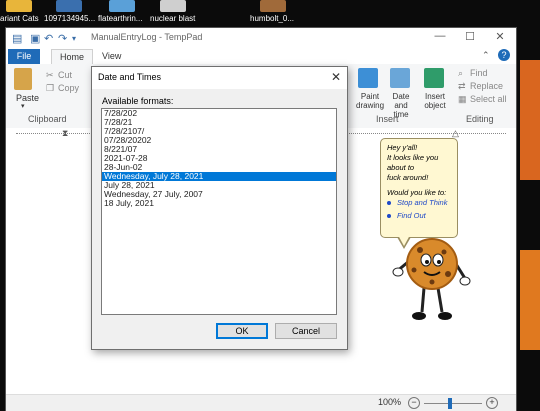 This screenshot has width=540, height=411. Describe the element at coordinates (50, 75) in the screenshot. I see `cut-icon: ✂` at that location.